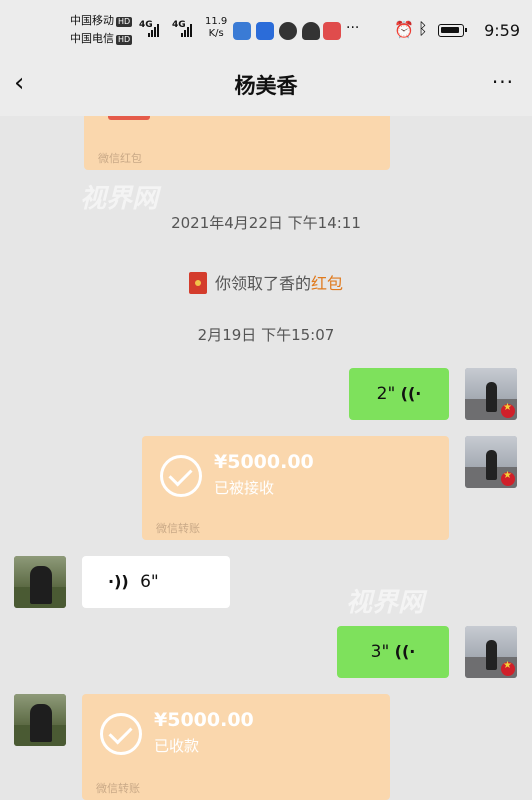 The height and width of the screenshot is (800, 532). Describe the element at coordinates (262, 283) in the screenshot. I see `system-message-text: 你领取了香的` at that location.